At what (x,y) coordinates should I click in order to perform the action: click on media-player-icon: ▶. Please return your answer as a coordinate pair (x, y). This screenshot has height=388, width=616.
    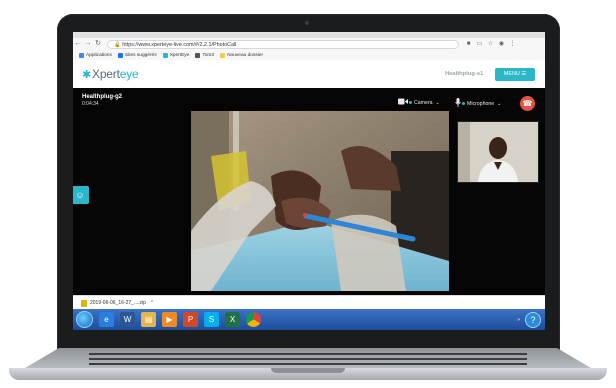
    Looking at the image, I should click on (169, 319).